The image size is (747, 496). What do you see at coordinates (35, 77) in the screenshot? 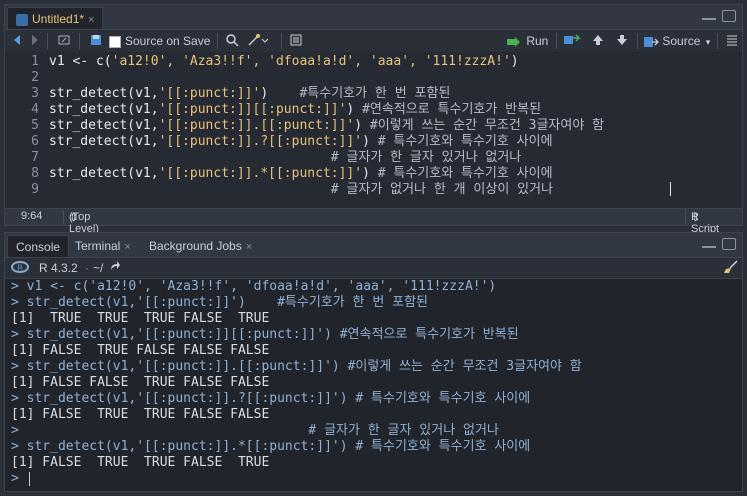
I see `line-number: 2` at bounding box center [35, 77].